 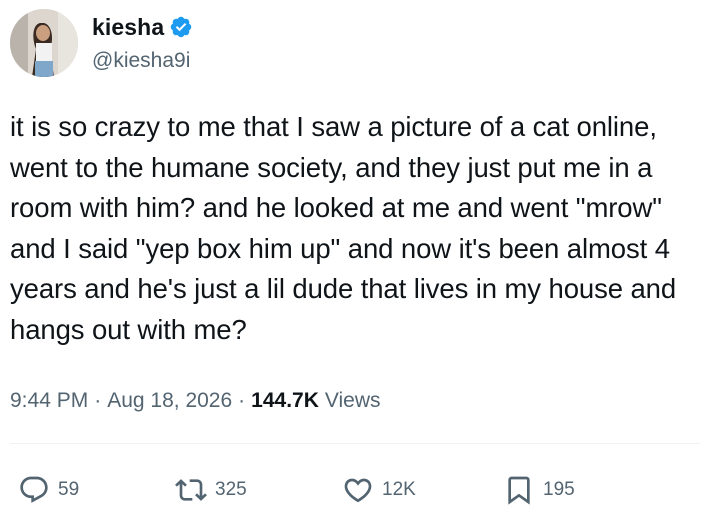 I want to click on views-label: Views, so click(x=353, y=401).